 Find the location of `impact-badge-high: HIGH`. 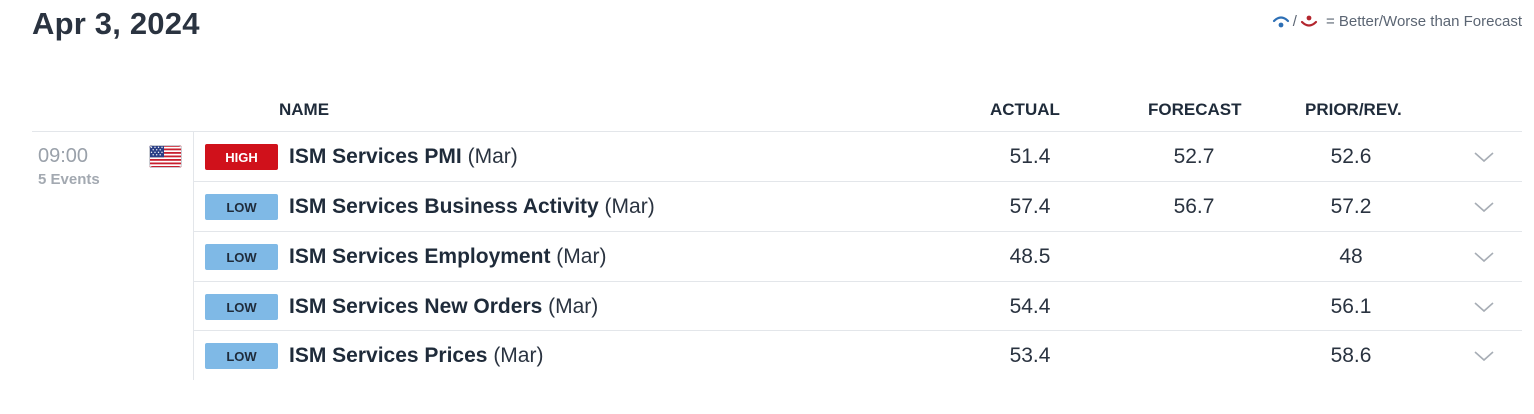

impact-badge-high: HIGH is located at coordinates (241, 157).